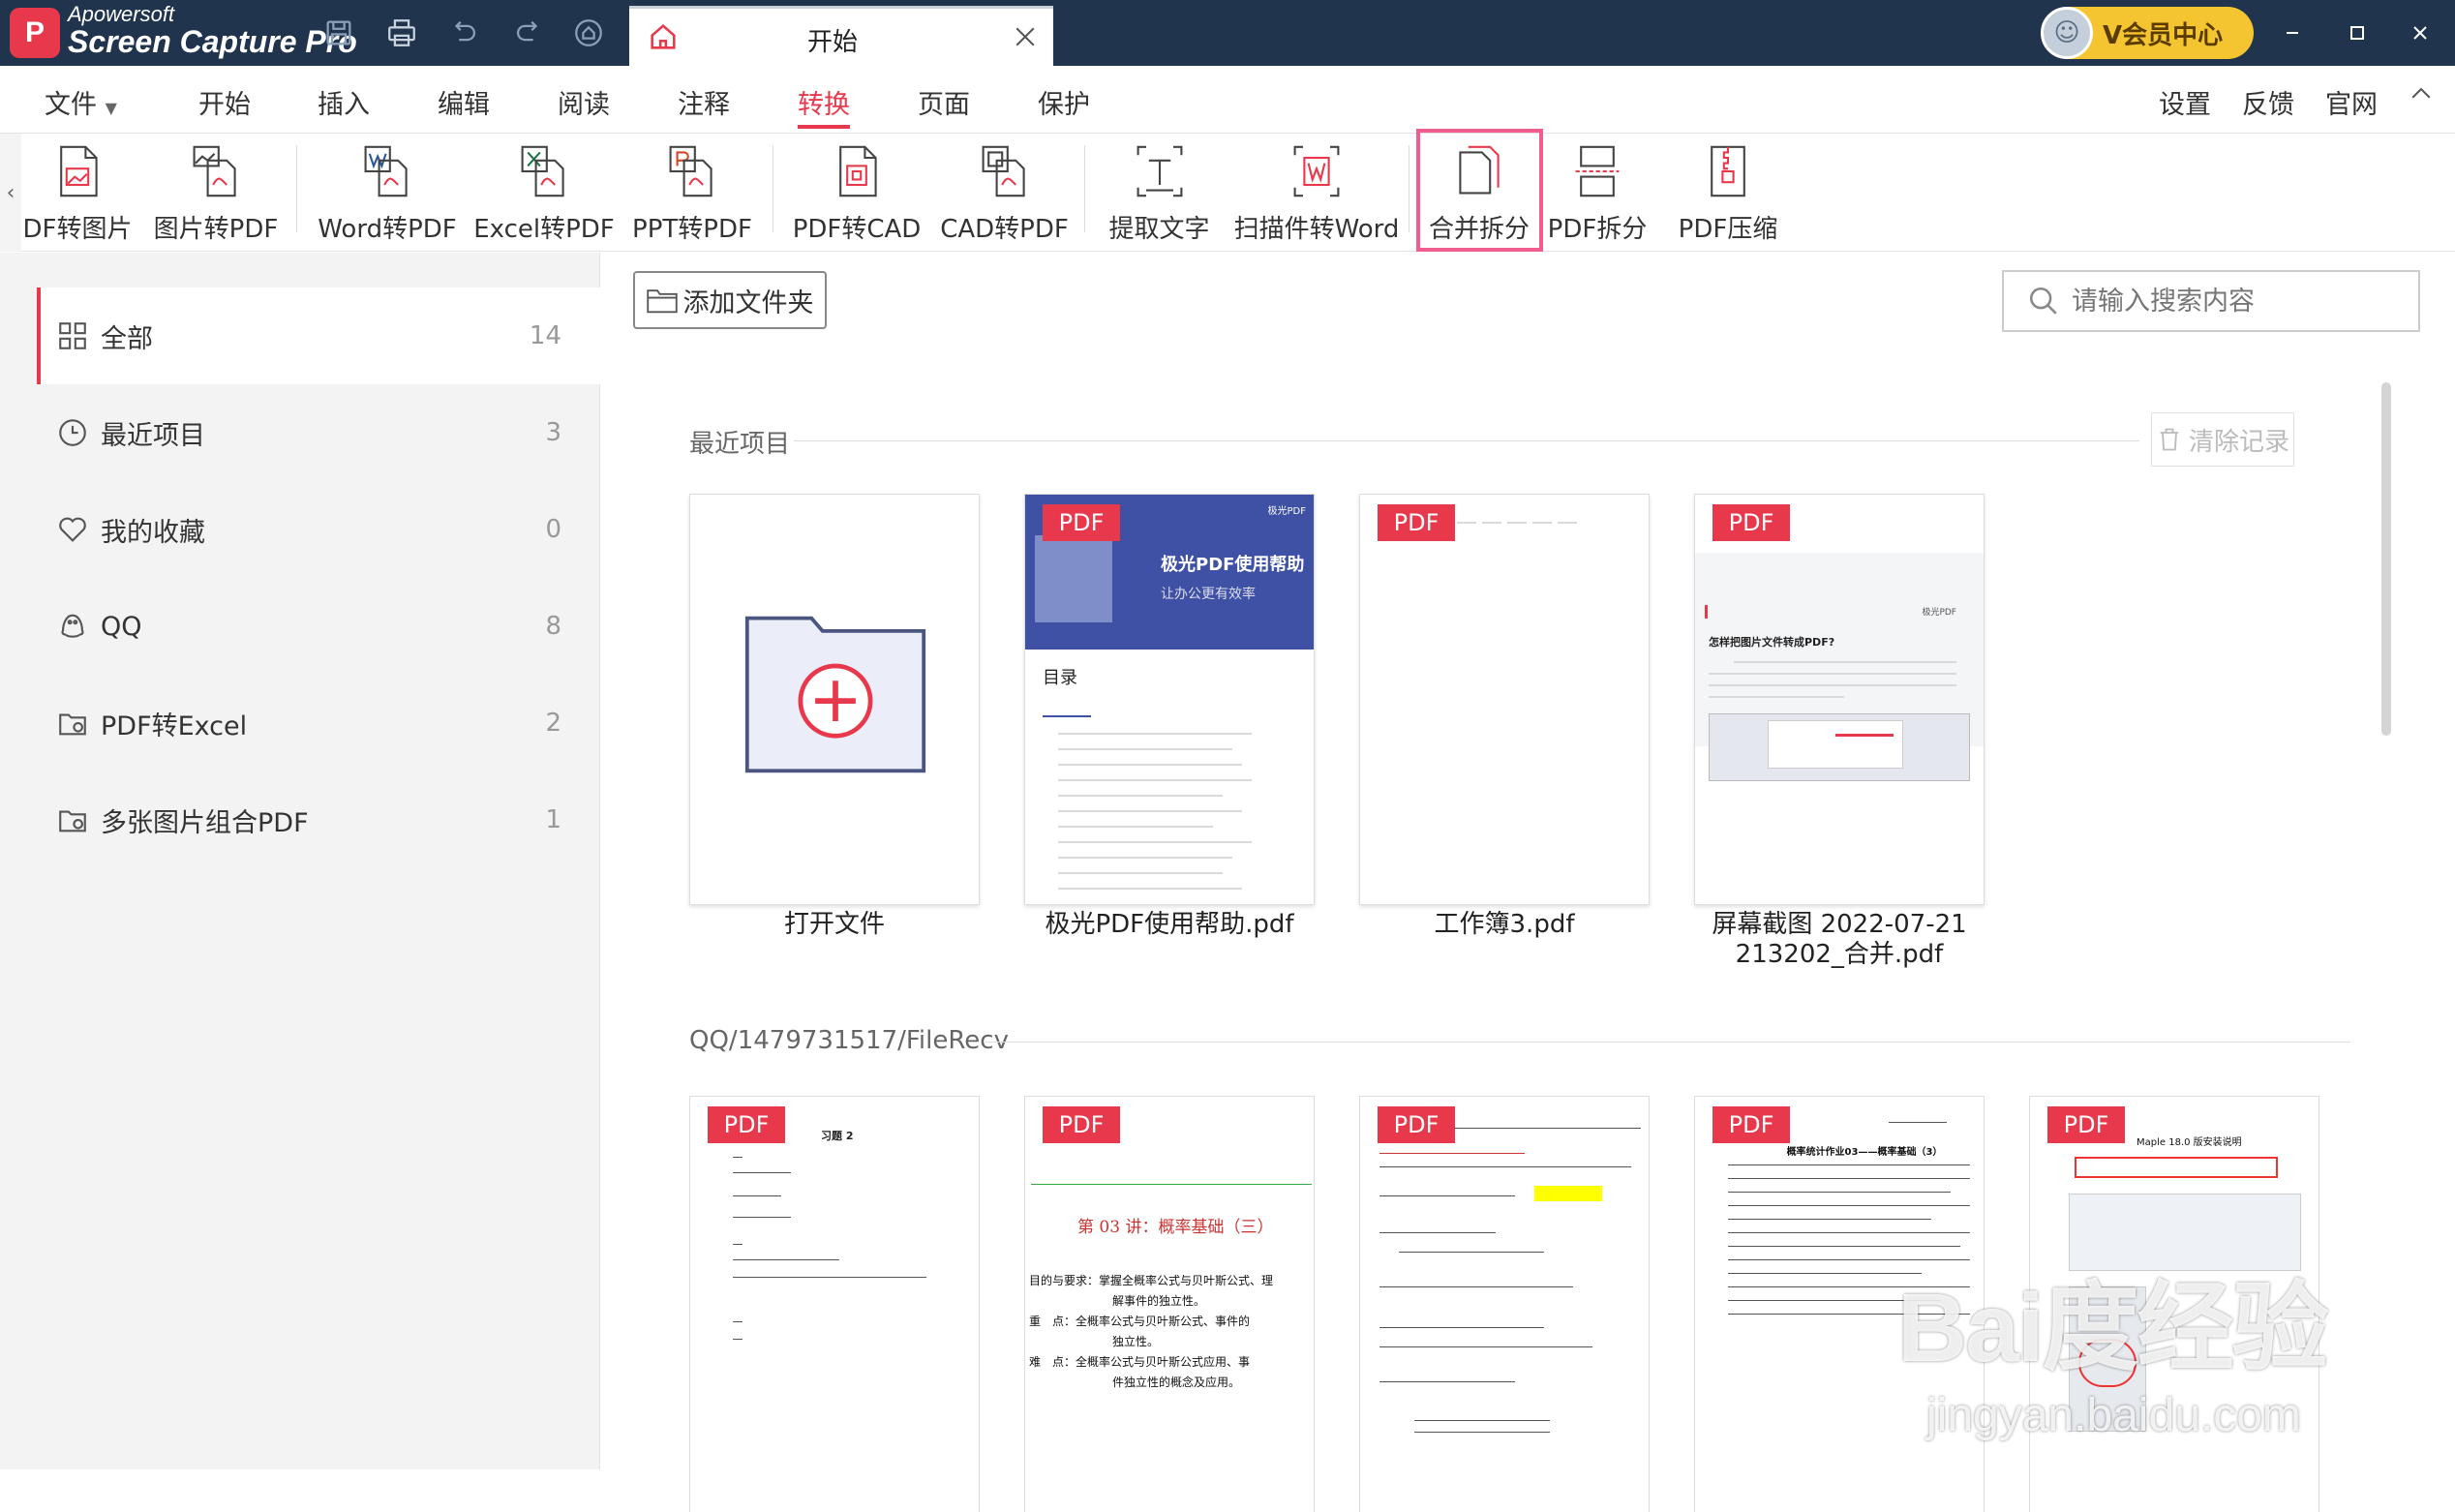 This screenshot has width=2455, height=1512. What do you see at coordinates (2236, 301) in the screenshot?
I see `search-input` at bounding box center [2236, 301].